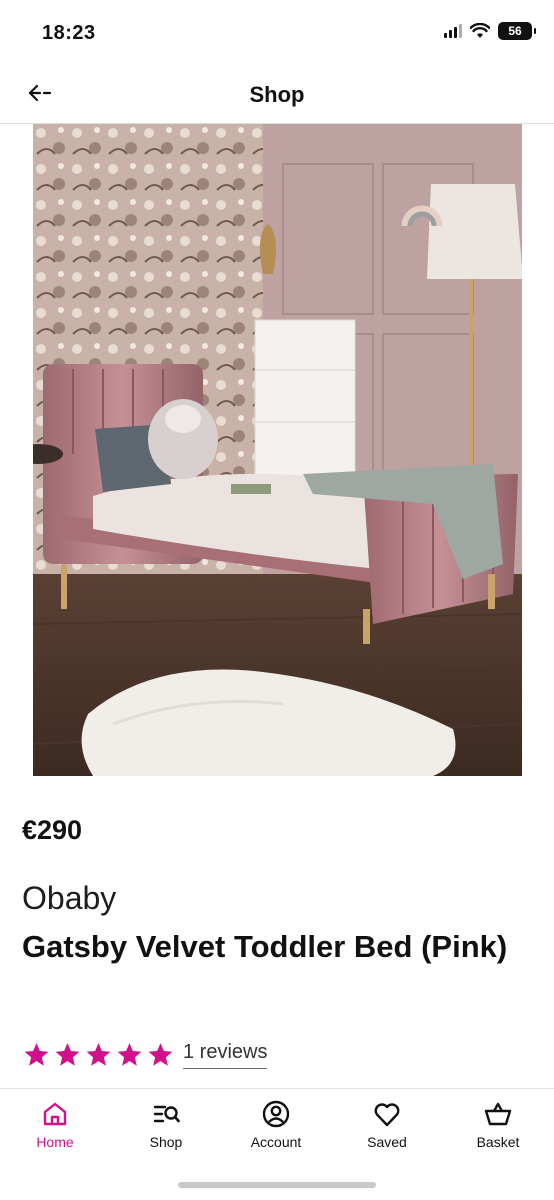  What do you see at coordinates (276, 1142) in the screenshot?
I see `tab-label: Account` at bounding box center [276, 1142].